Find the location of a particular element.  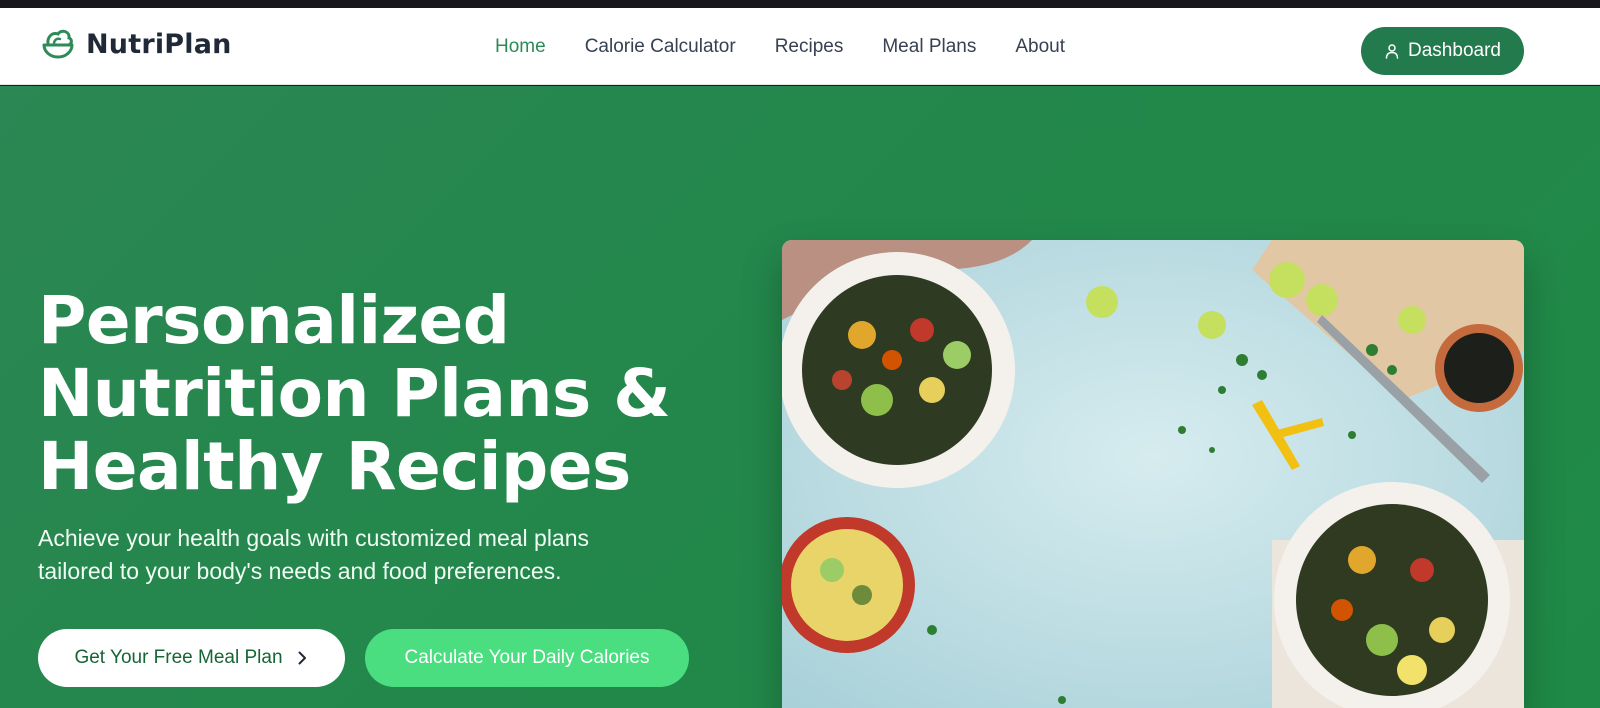

dashboard-button: Dashboard is located at coordinates (1442, 51).